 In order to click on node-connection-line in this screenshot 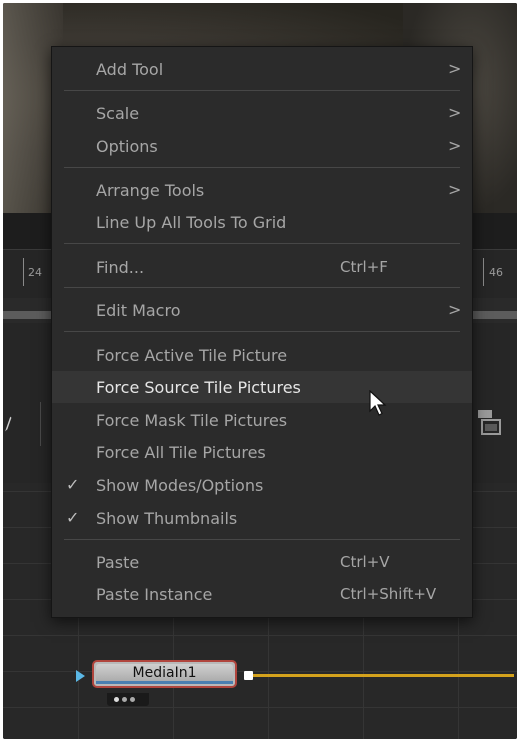, I will do `click(381, 675)`.